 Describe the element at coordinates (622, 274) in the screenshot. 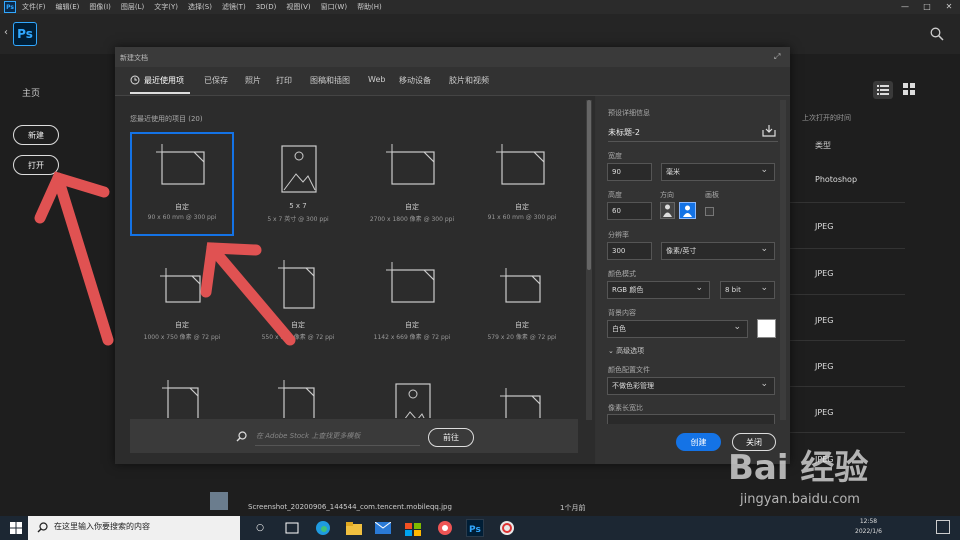

I see `color-mode-label: 颜色模式` at that location.